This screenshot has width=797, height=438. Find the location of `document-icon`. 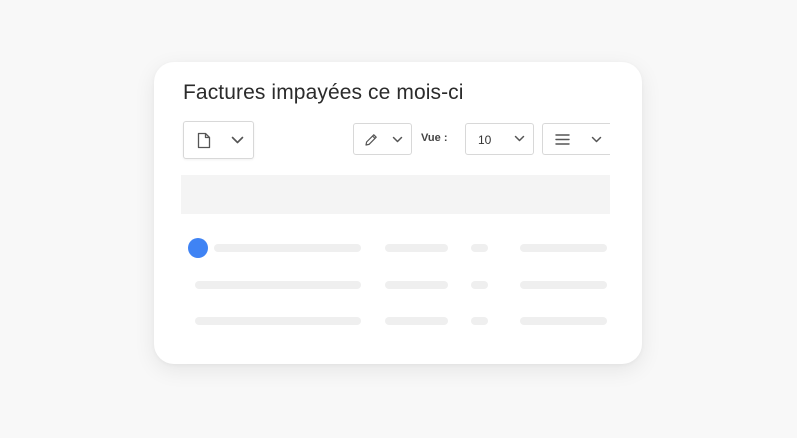

document-icon is located at coordinates (204, 140).